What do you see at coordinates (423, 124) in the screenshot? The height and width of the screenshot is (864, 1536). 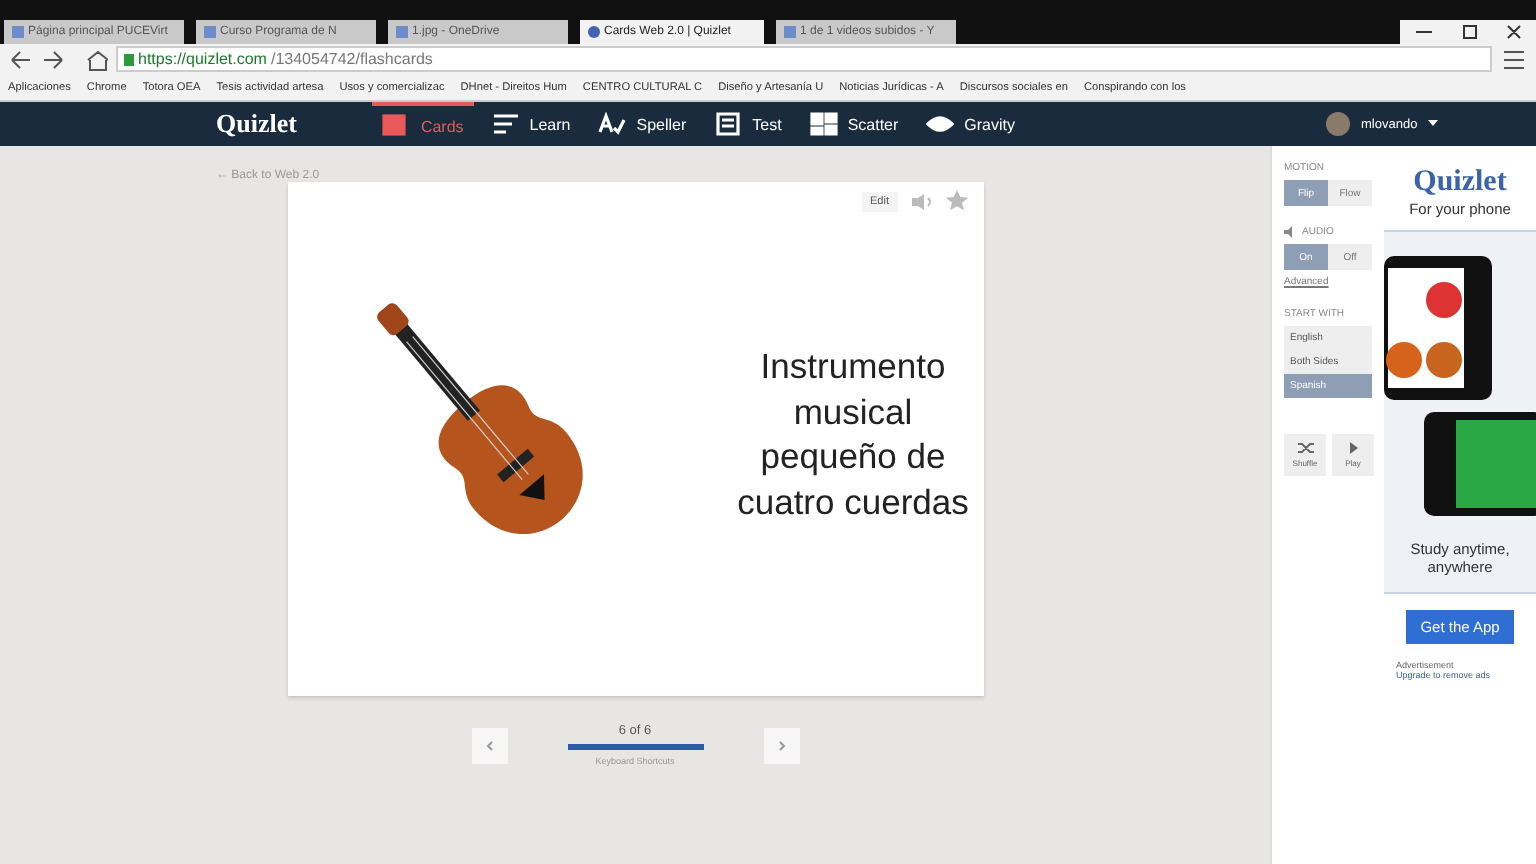 I see `mode-tab: Cards` at bounding box center [423, 124].